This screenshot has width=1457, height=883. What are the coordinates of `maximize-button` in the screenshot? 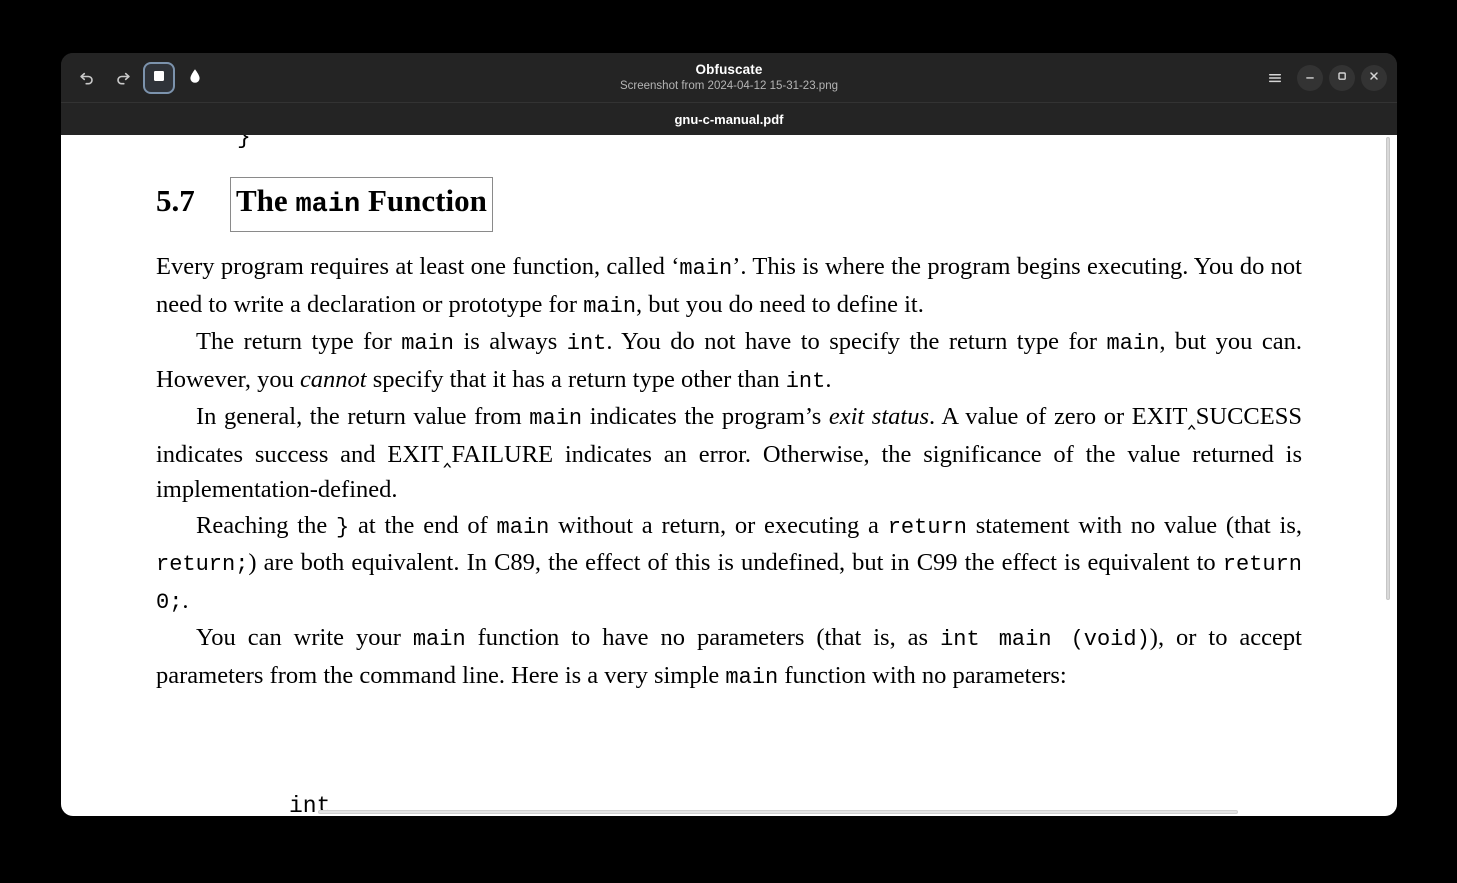 It's located at (1342, 77).